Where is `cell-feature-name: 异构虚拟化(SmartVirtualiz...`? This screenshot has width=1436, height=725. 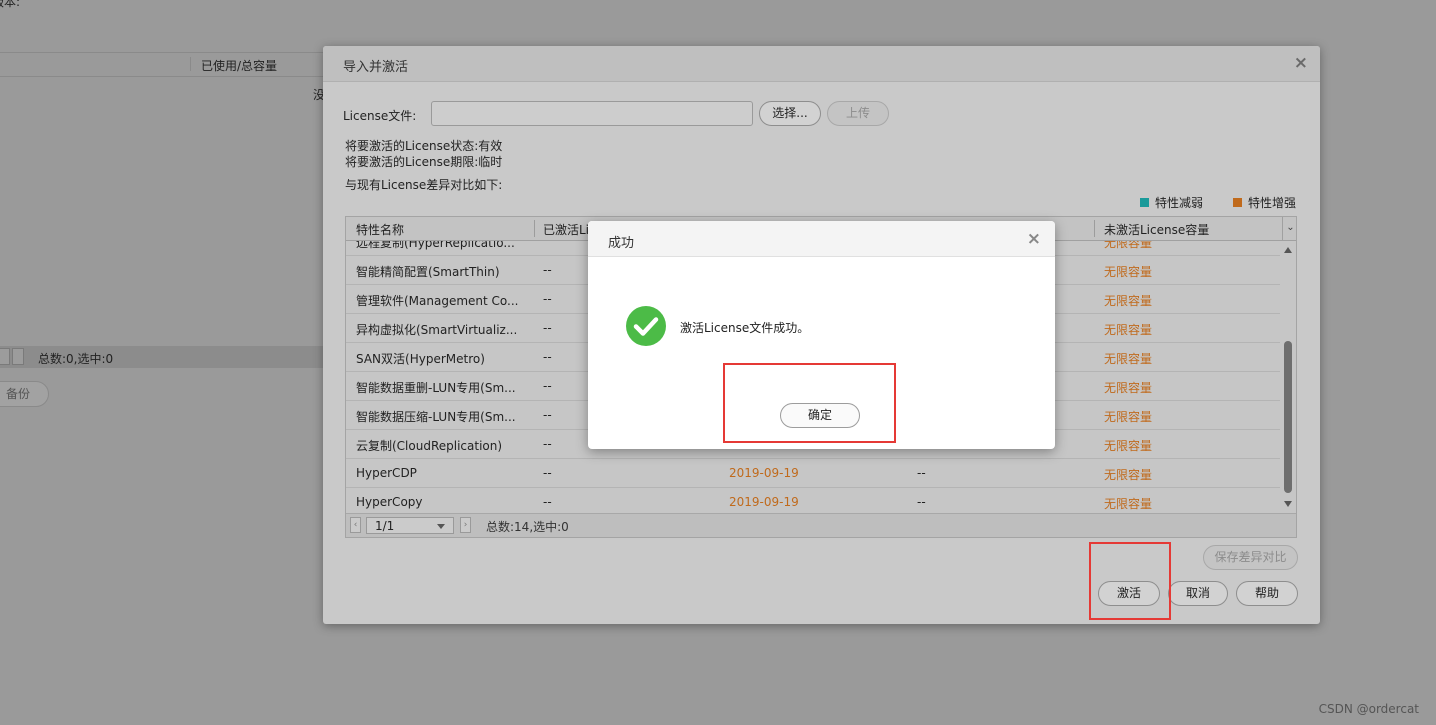 cell-feature-name: 异构虚拟化(SmartVirtualiz... is located at coordinates (437, 330).